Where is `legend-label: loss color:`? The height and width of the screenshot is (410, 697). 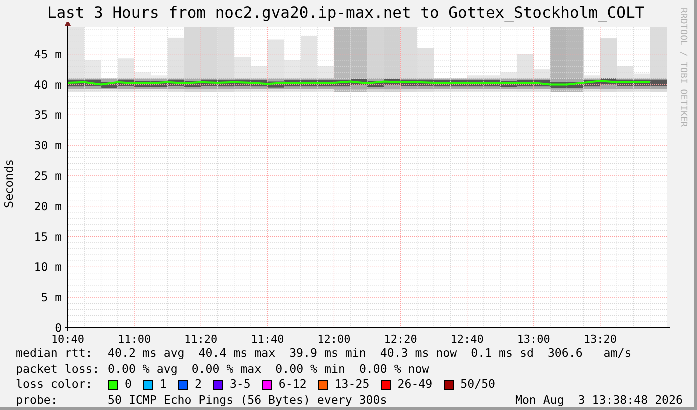 legend-label: loss color: is located at coordinates (55, 384).